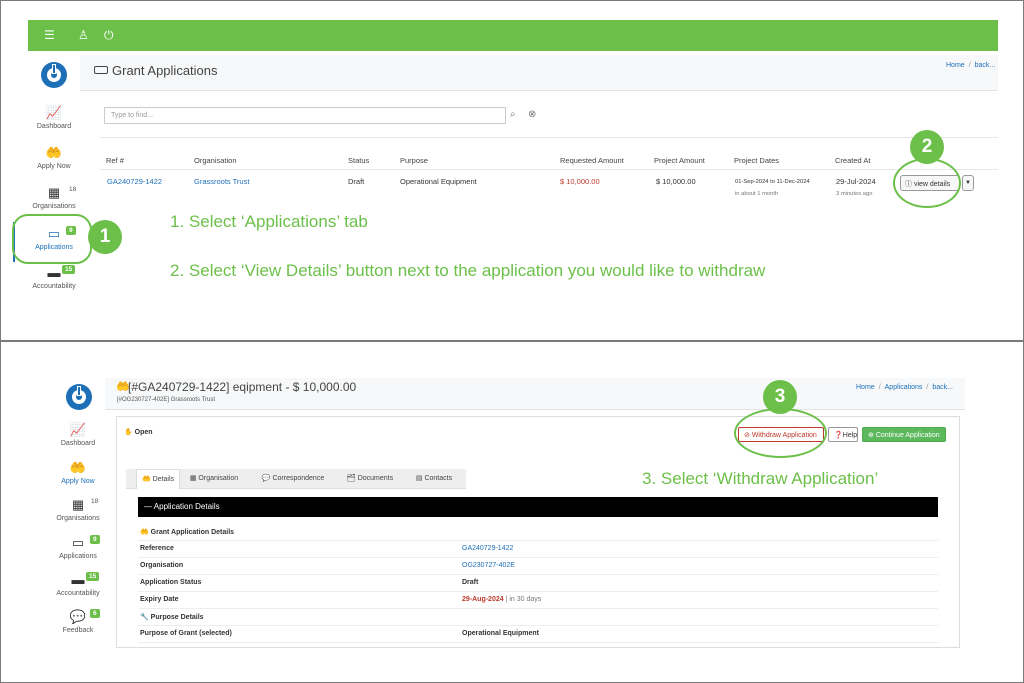 This screenshot has height=683, width=1024. What do you see at coordinates (134, 181) in the screenshot?
I see `cell-ref: GA240729-1422` at bounding box center [134, 181].